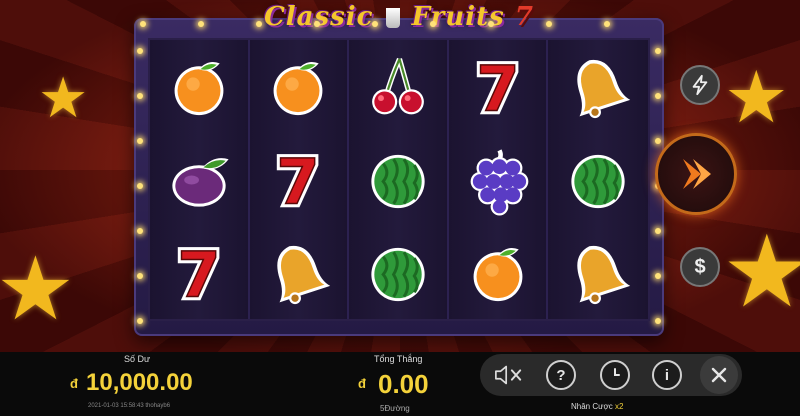  What do you see at coordinates (395, 408) in the screenshot?
I see `paylines-label: 5Đường` at bounding box center [395, 408].